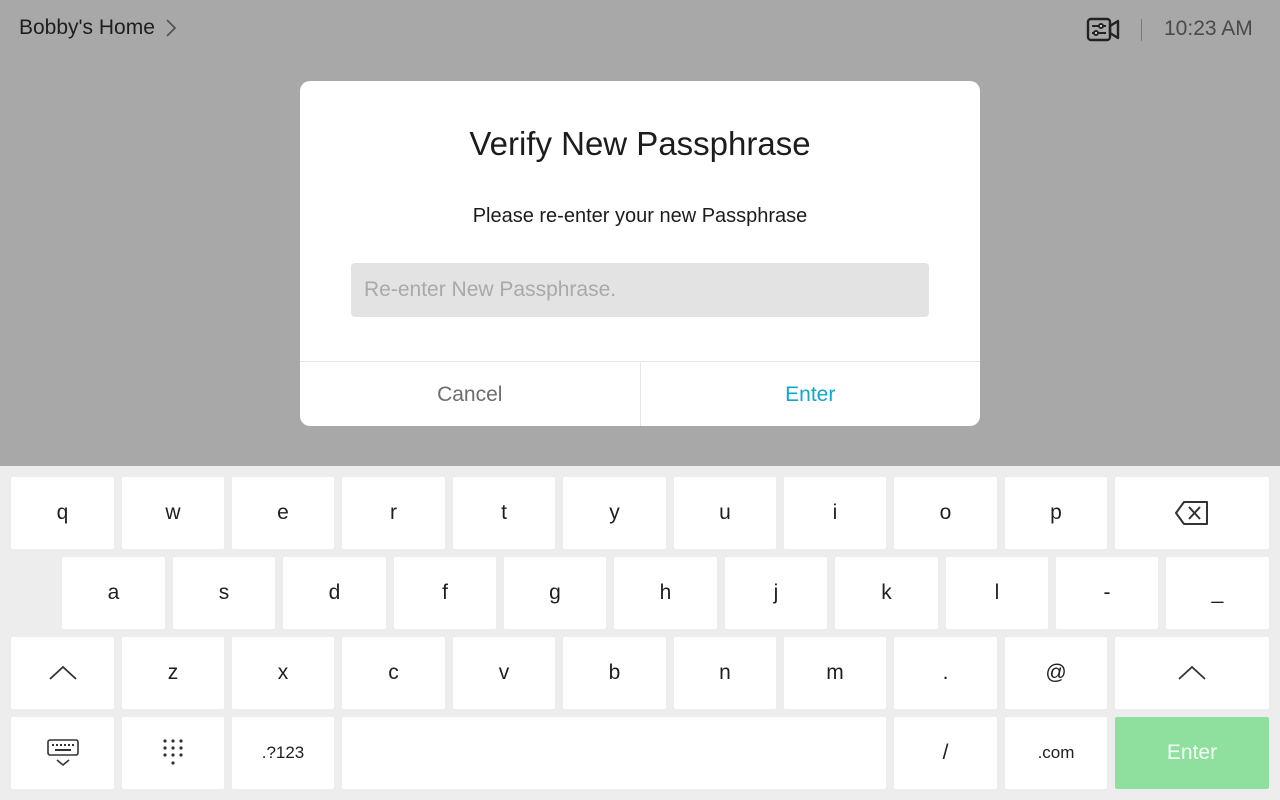 This screenshot has width=1280, height=800. I want to click on key-slash: /, so click(945, 753).